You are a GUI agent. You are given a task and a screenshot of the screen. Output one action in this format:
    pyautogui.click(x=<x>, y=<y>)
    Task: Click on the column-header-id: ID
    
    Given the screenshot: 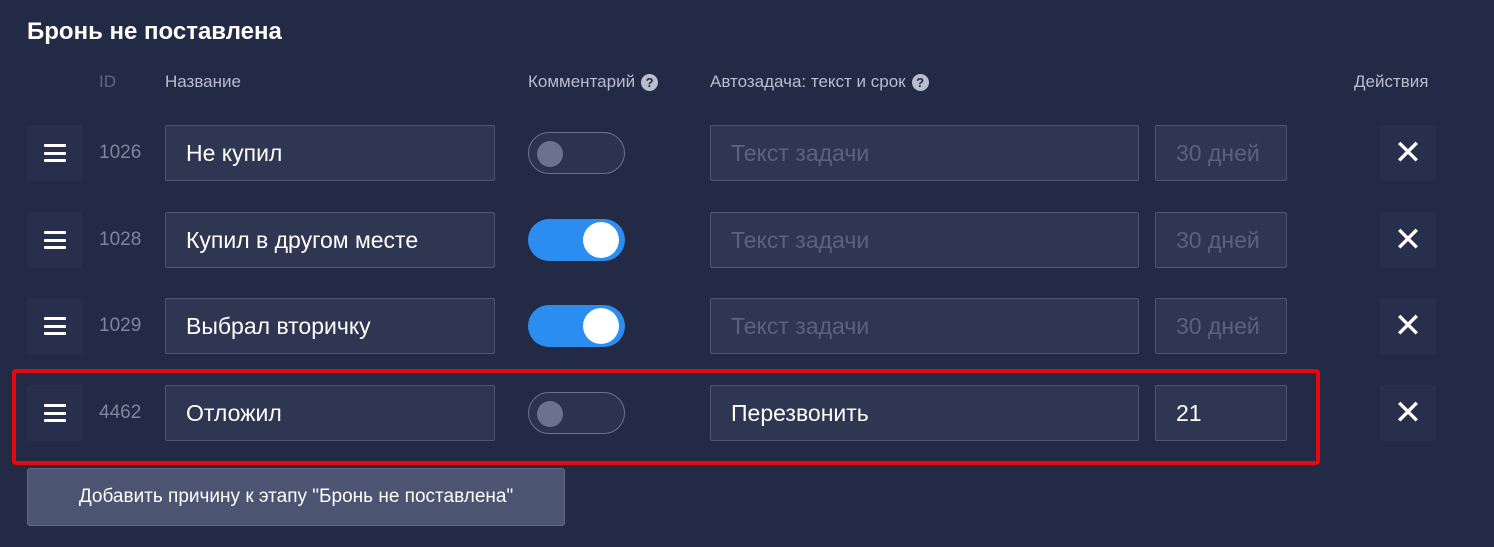 What is the action you would take?
    pyautogui.click(x=107, y=82)
    